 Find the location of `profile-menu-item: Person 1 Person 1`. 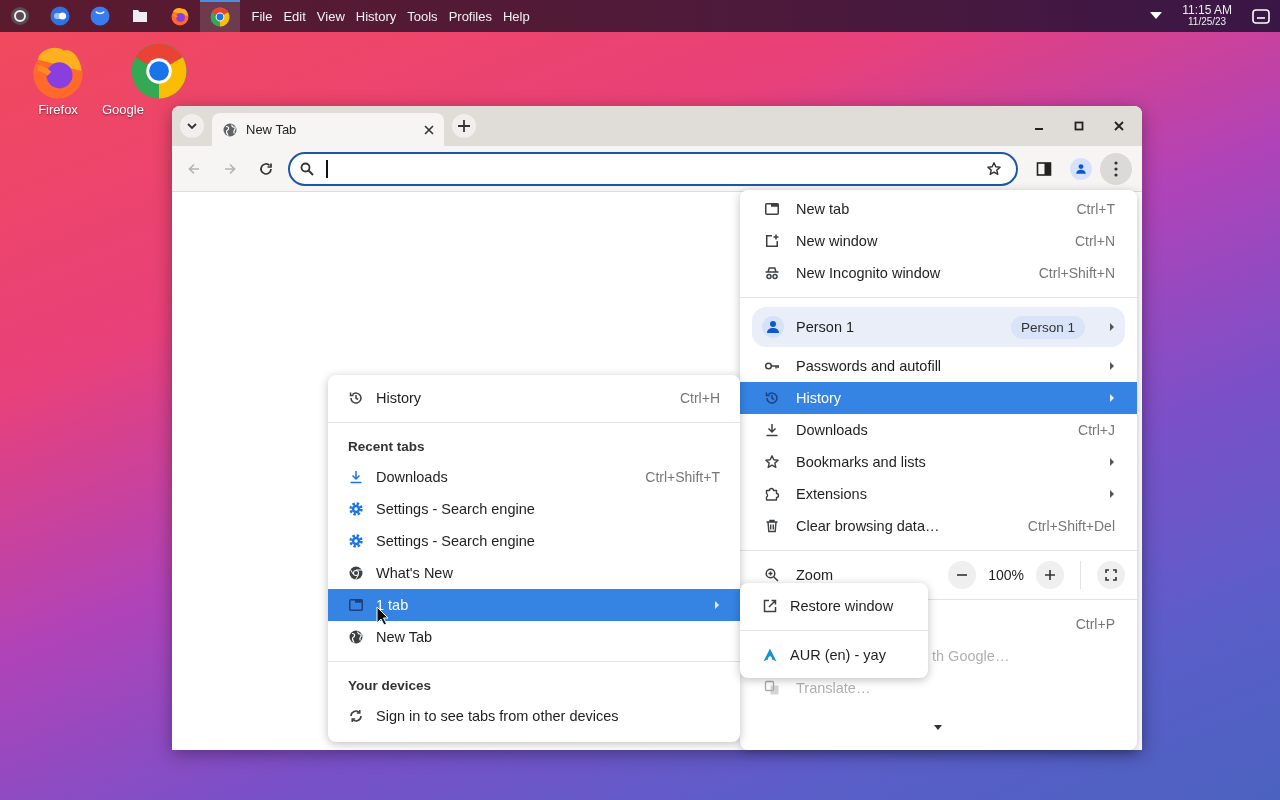

profile-menu-item: Person 1 Person 1 is located at coordinates (938, 327).